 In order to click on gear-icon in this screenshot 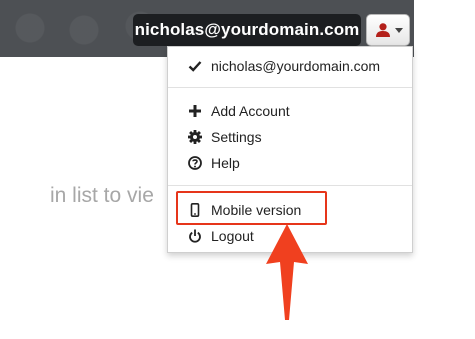, I will do `click(195, 137)`.